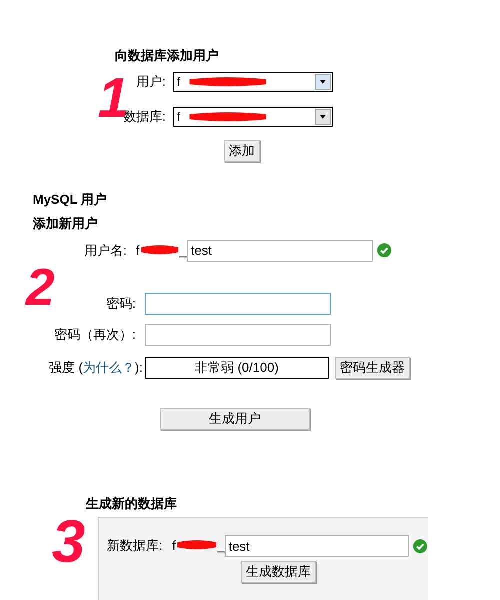 This screenshot has width=500, height=600. I want to click on strength-meter: 非常弱 (0/100), so click(237, 367).